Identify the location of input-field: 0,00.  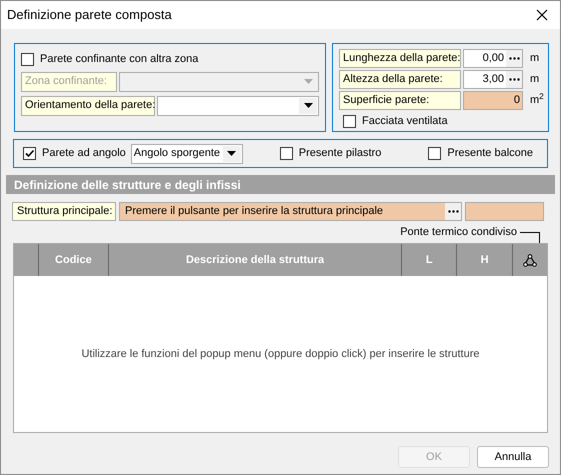
(493, 58).